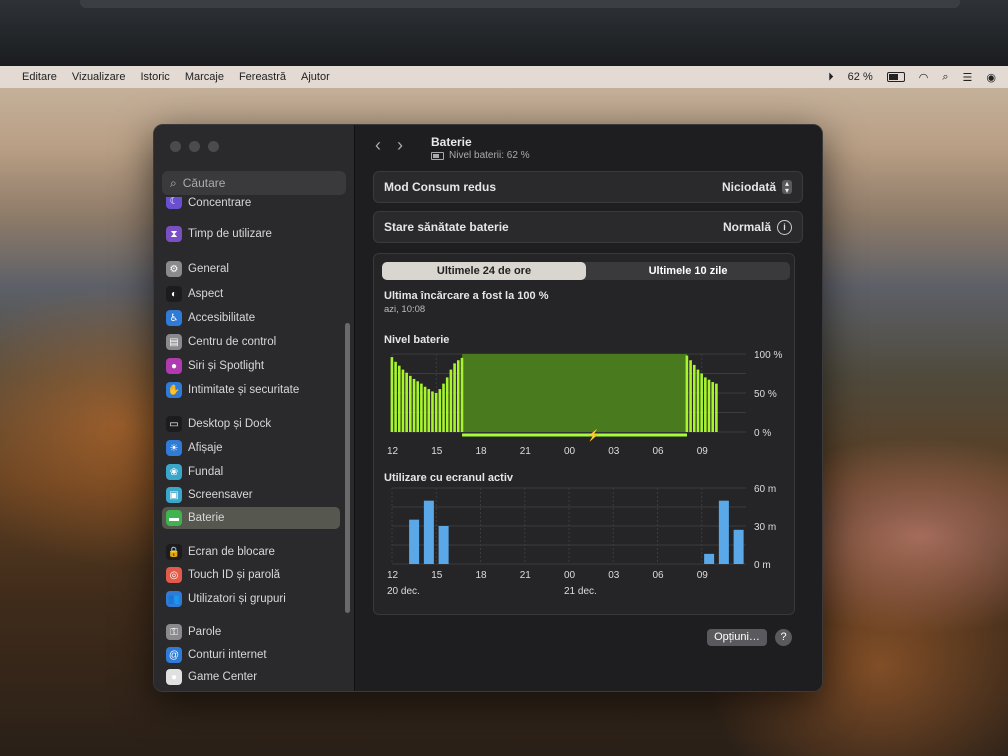  Describe the element at coordinates (762, 433) in the screenshot. I see `y-tick-label: 0 %` at that location.